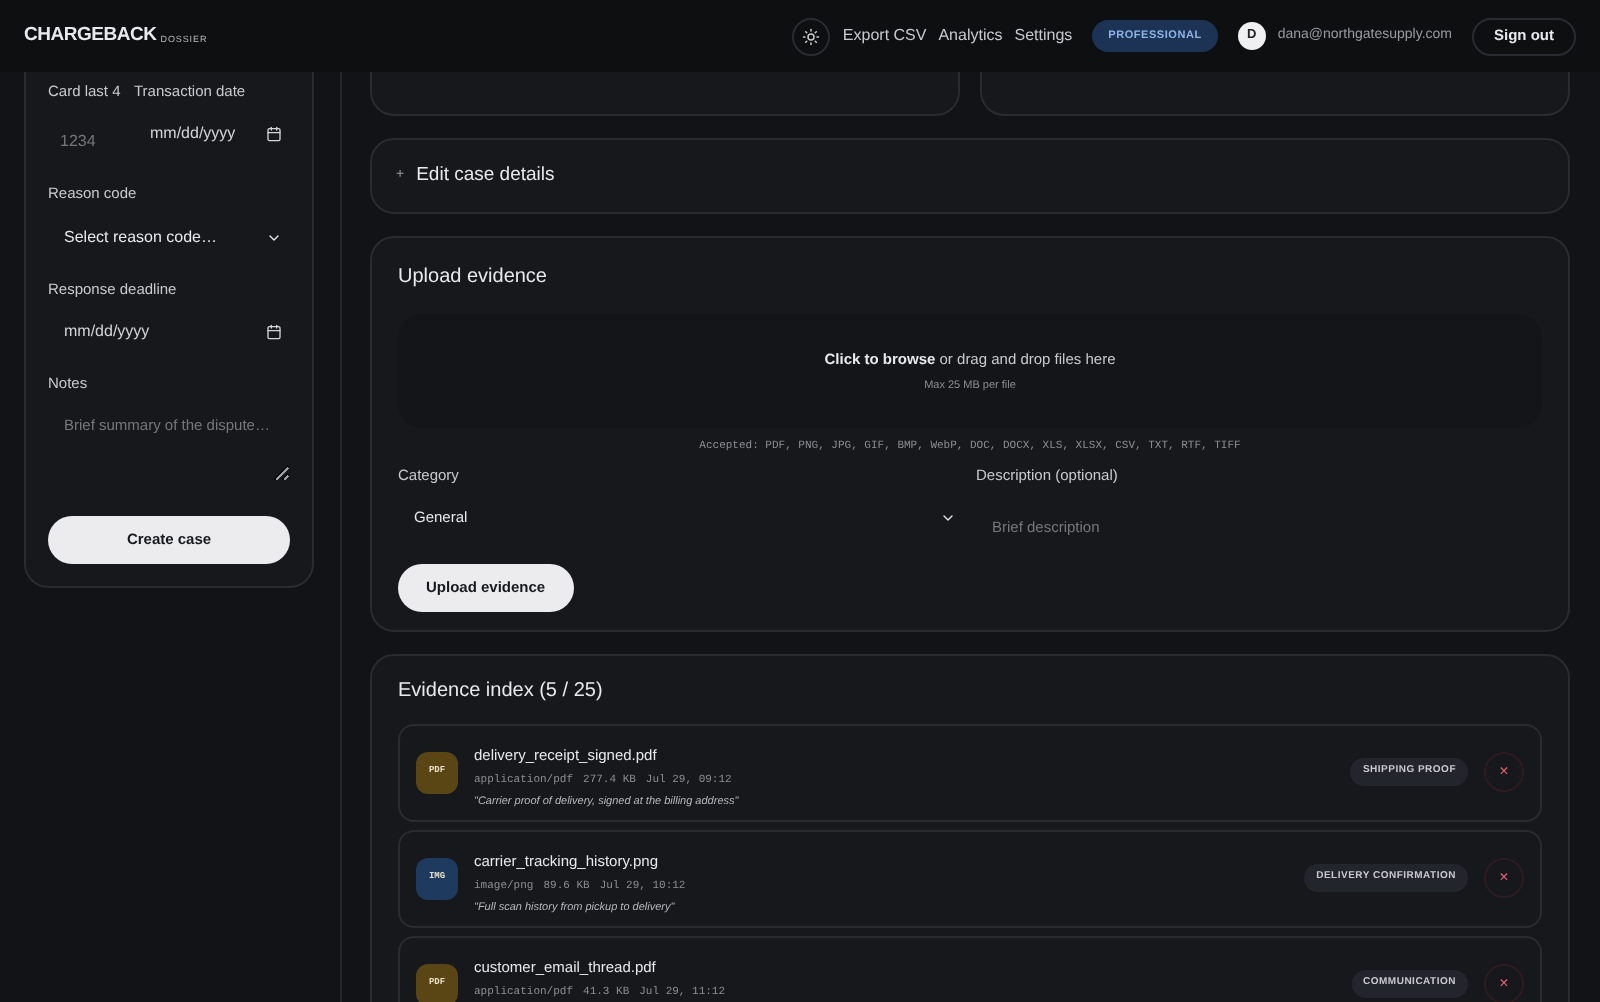  Describe the element at coordinates (970, 36) in the screenshot. I see `nav-link: Analytics` at that location.